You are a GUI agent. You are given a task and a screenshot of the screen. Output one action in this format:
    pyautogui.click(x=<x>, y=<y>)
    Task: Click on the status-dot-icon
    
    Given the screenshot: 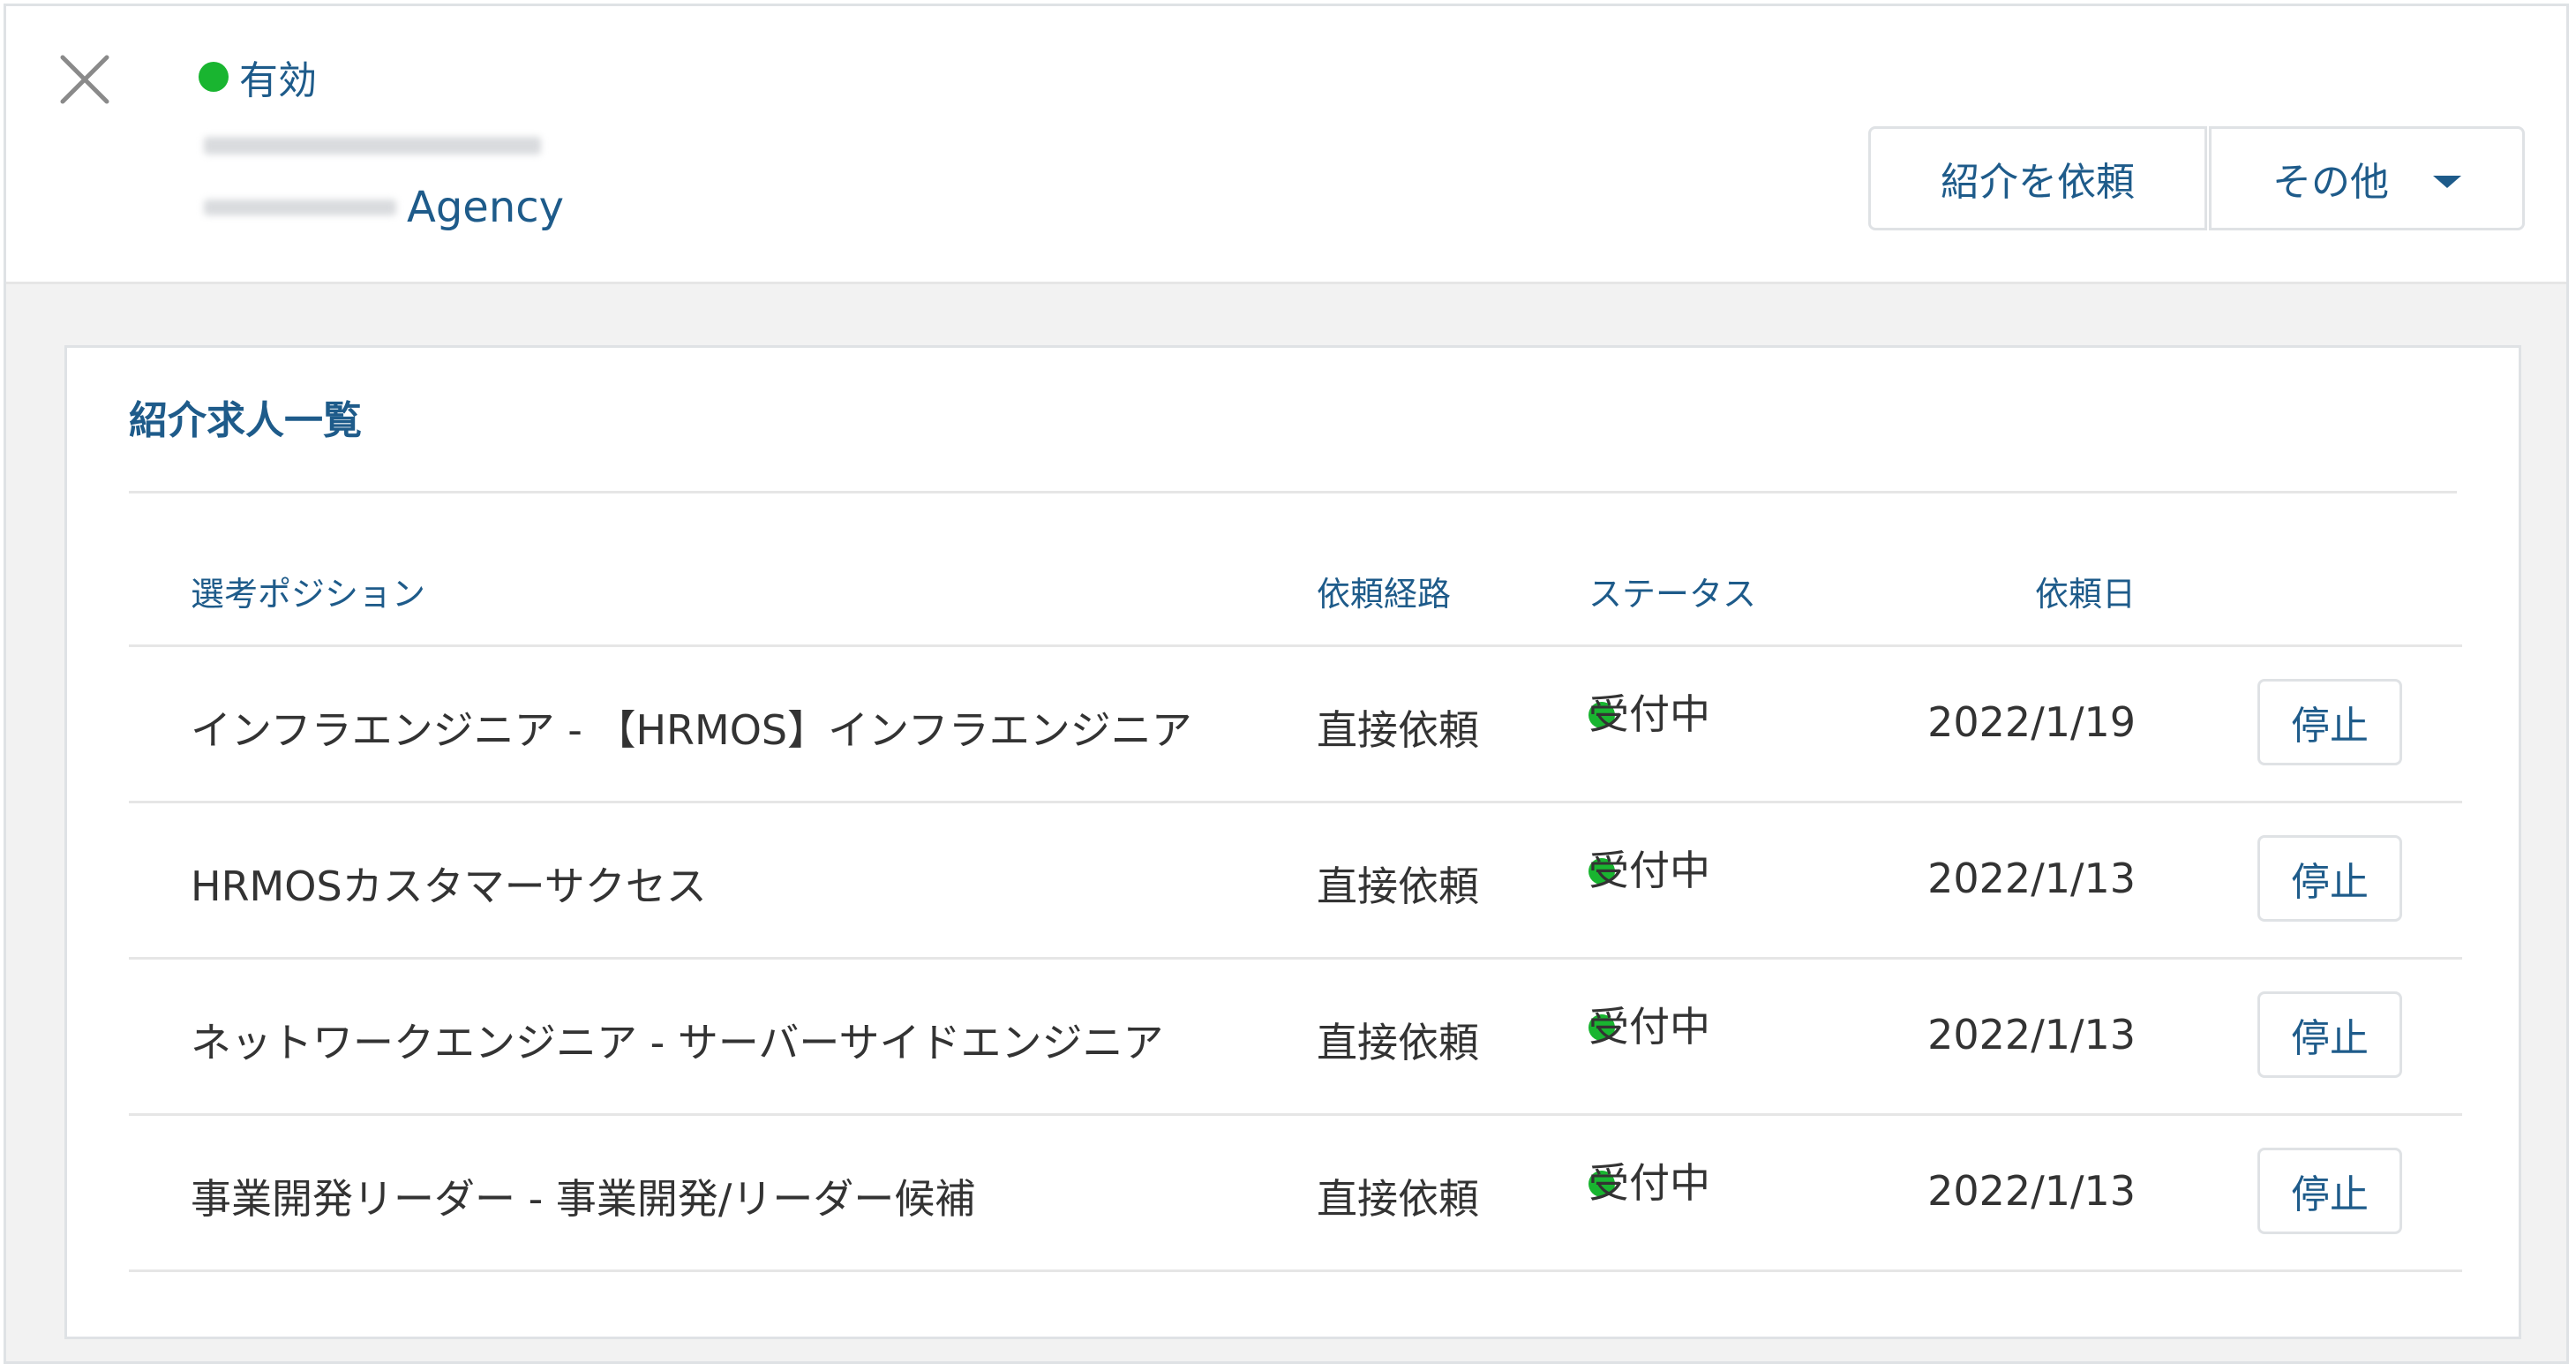 What is the action you would take?
    pyautogui.click(x=214, y=77)
    